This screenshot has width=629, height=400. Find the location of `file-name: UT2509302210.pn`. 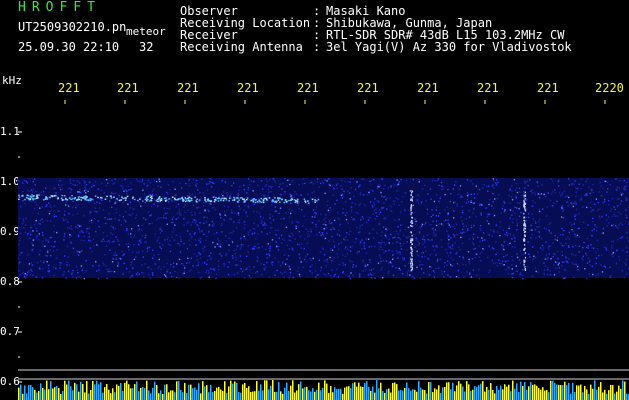

file-name: UT2509302210.pn is located at coordinates (72, 27).